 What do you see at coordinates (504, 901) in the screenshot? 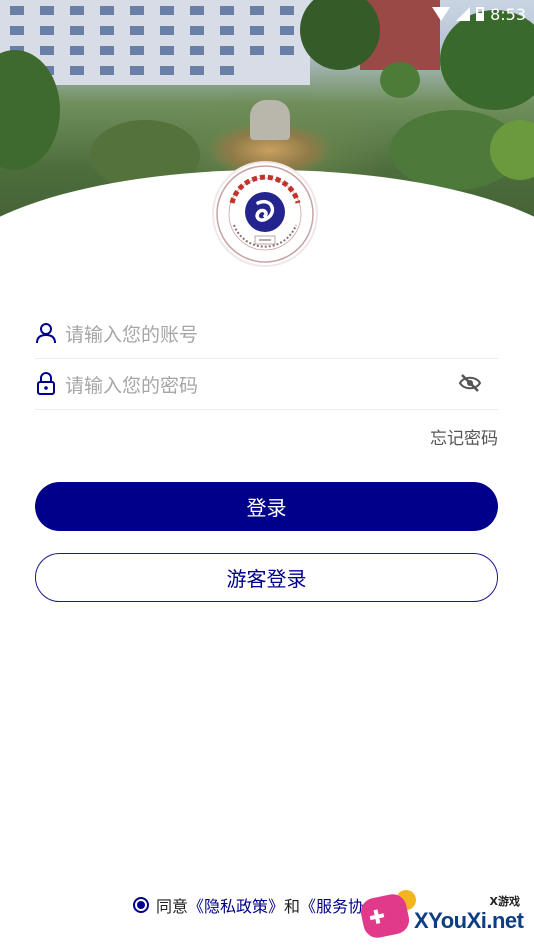
I see `watermark-tag: X游戏` at bounding box center [504, 901].